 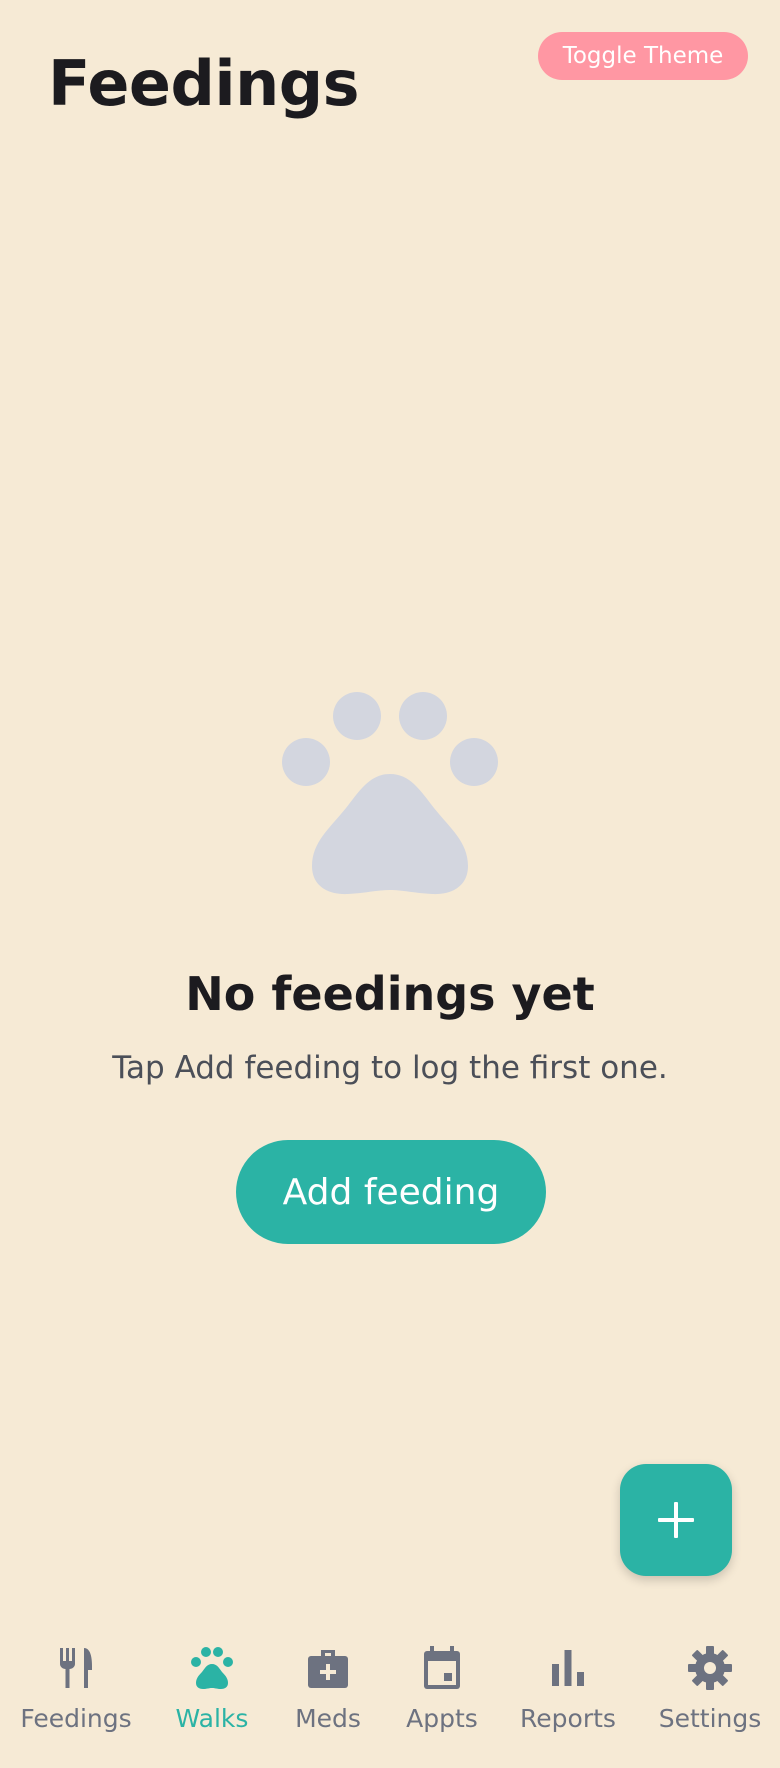 I want to click on nav-label-appts: Appts, so click(x=442, y=1718).